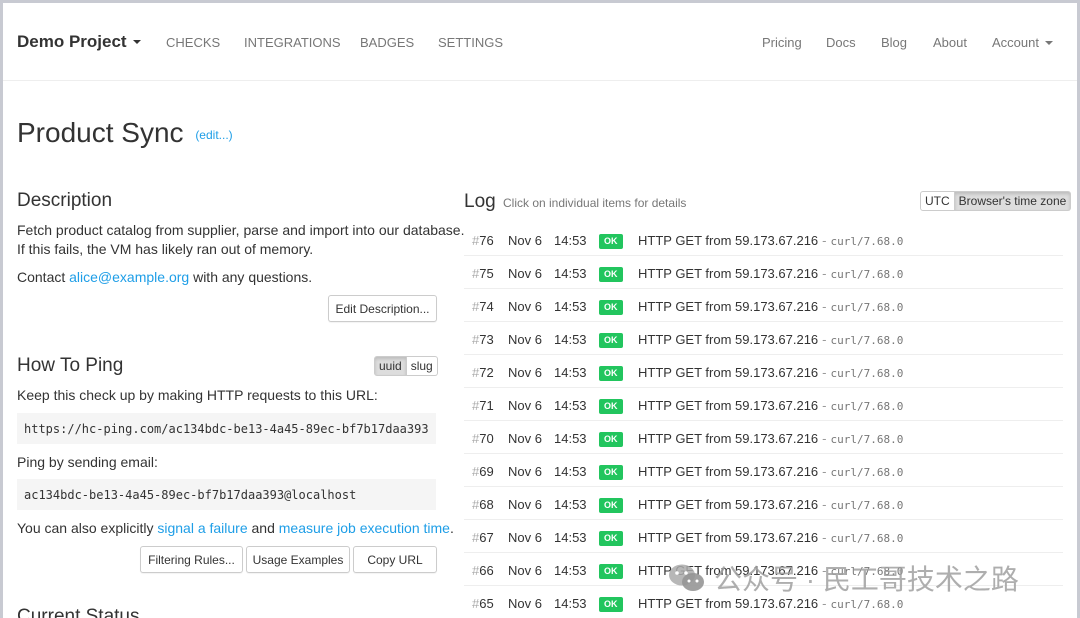 The width and height of the screenshot is (1080, 618). I want to click on row-num: 72, so click(486, 372).